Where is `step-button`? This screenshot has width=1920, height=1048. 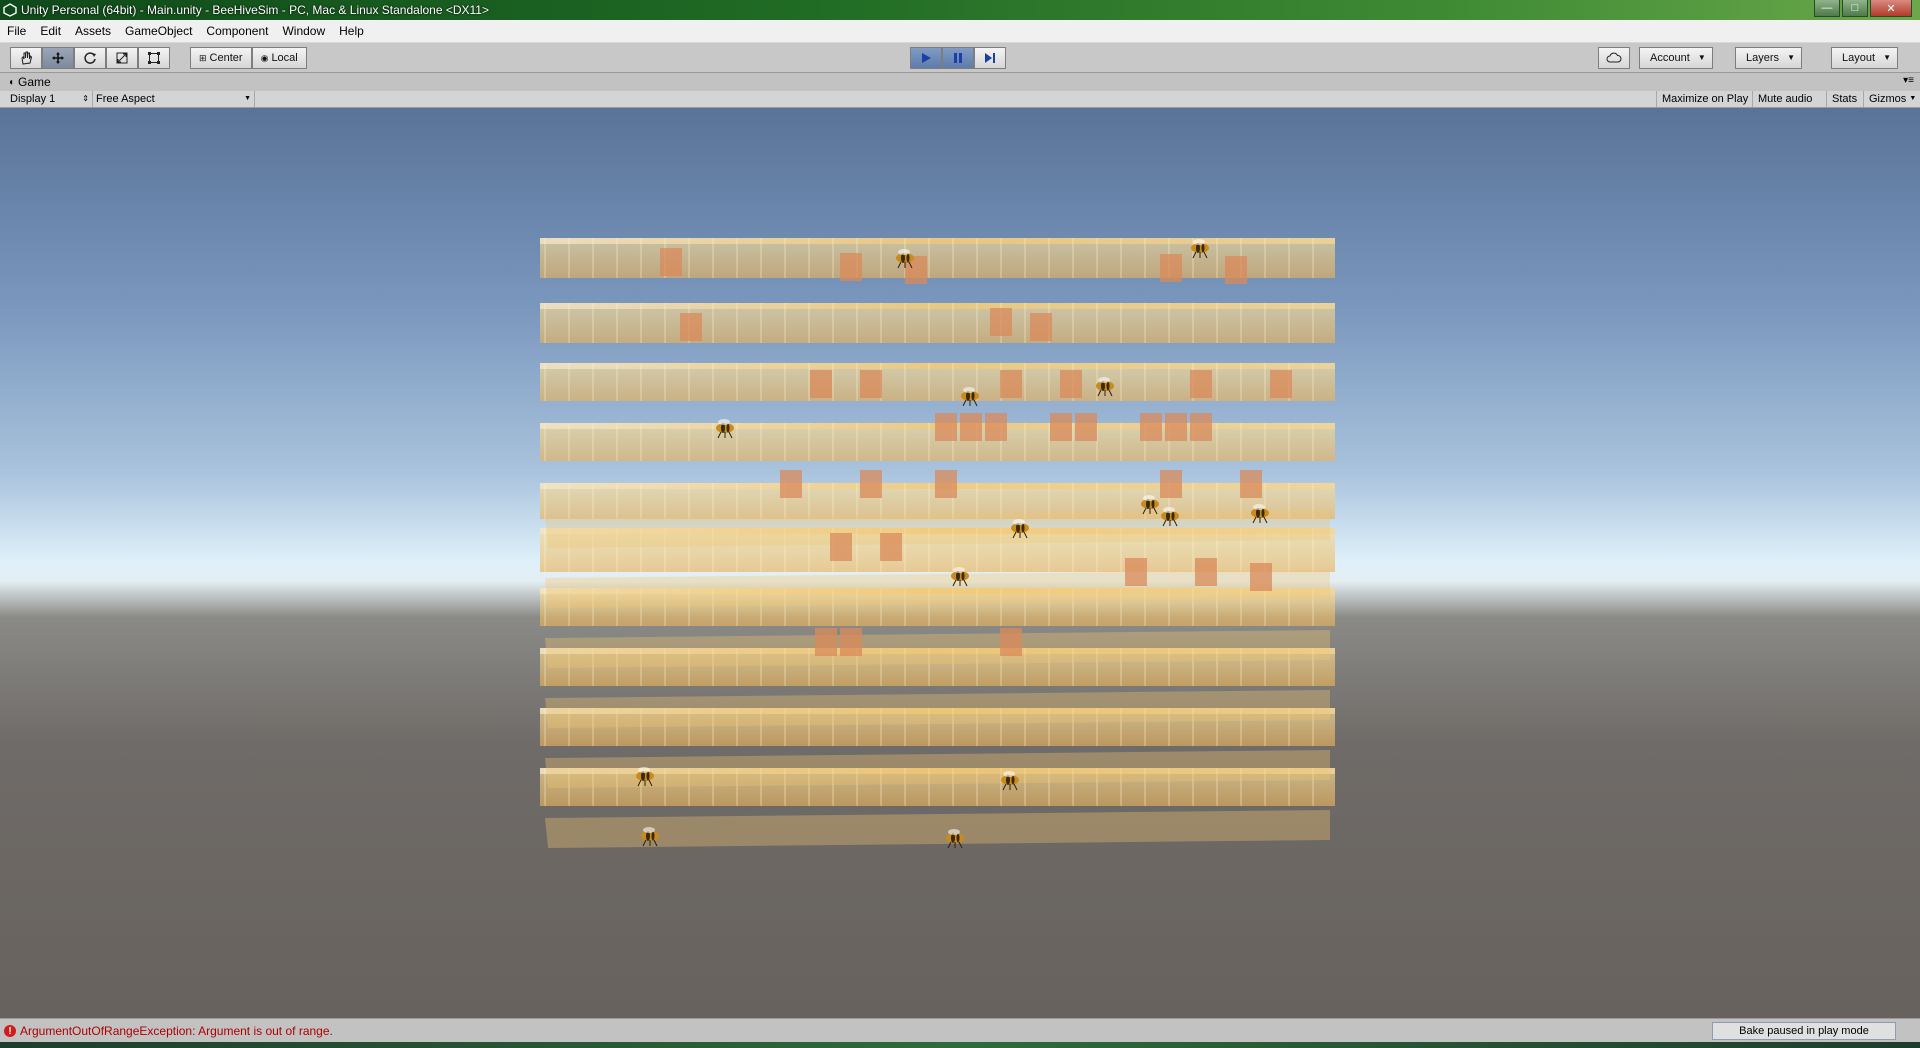
step-button is located at coordinates (990, 58).